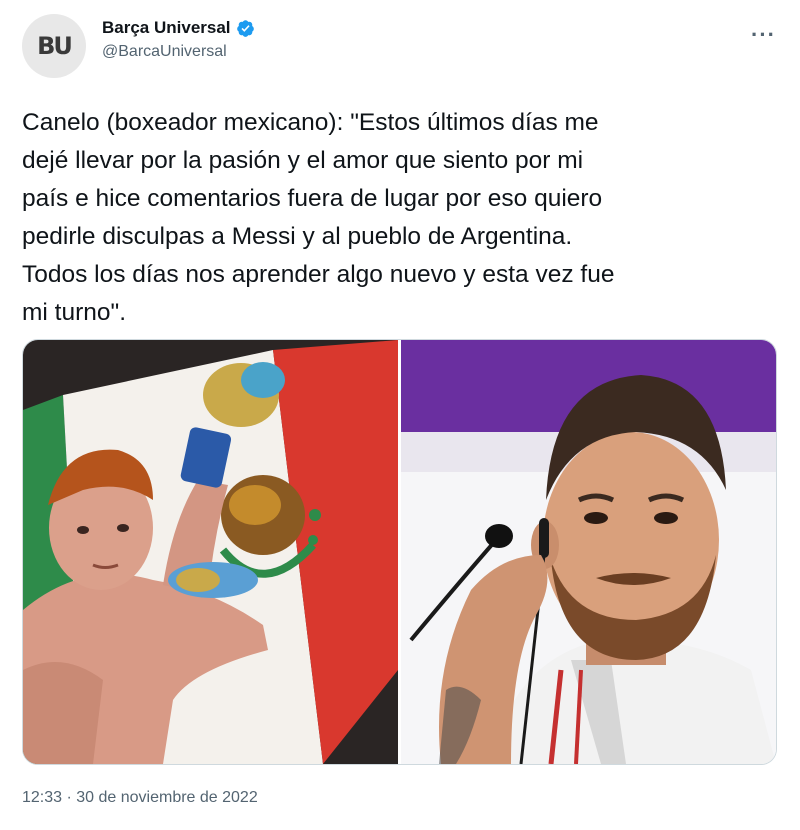 This screenshot has height=830, width=800. Describe the element at coordinates (763, 35) in the screenshot. I see `more-options-icon: ···` at that location.